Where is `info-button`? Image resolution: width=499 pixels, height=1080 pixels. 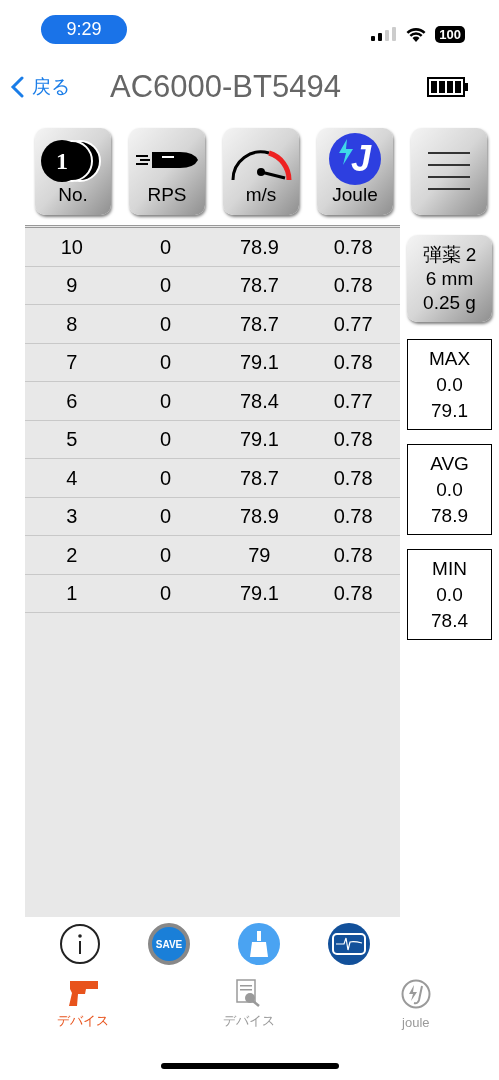 info-button is located at coordinates (80, 944).